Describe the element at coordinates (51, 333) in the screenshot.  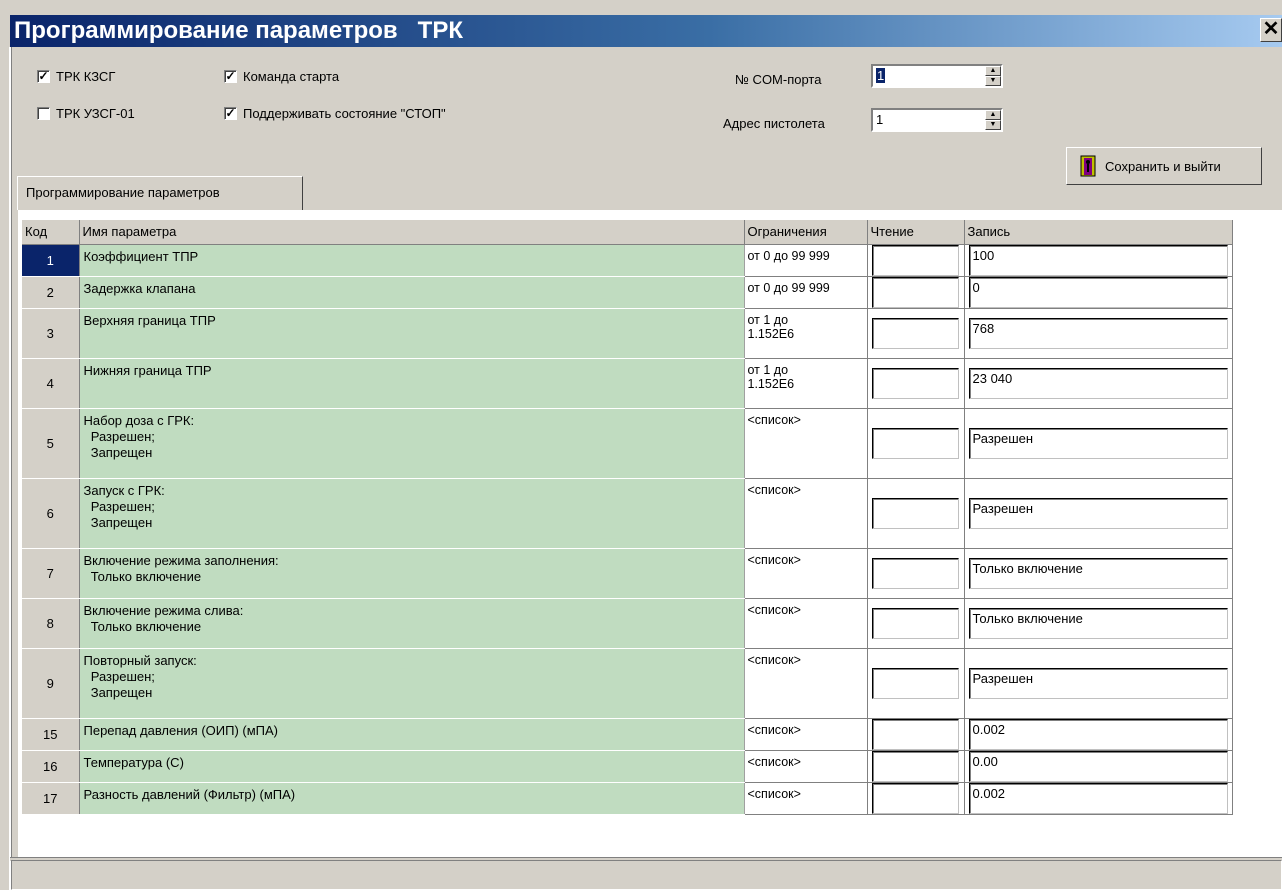
I see `row-code: 3` at that location.